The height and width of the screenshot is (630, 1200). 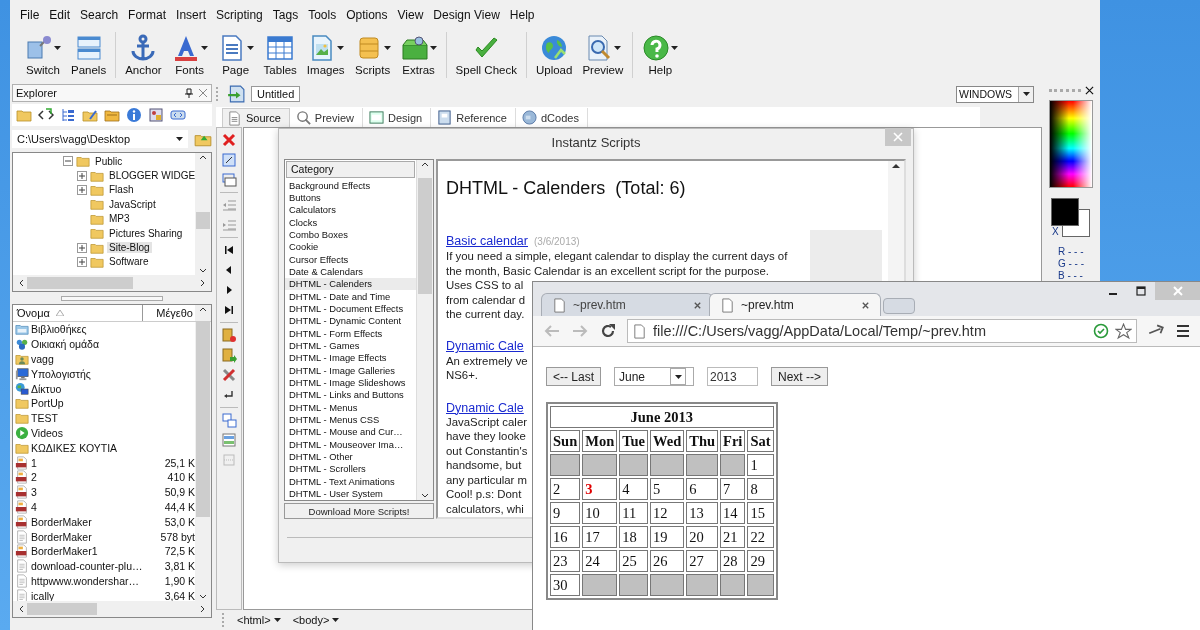 I want to click on tree-item: Pictures Sharing, so click(x=146, y=233).